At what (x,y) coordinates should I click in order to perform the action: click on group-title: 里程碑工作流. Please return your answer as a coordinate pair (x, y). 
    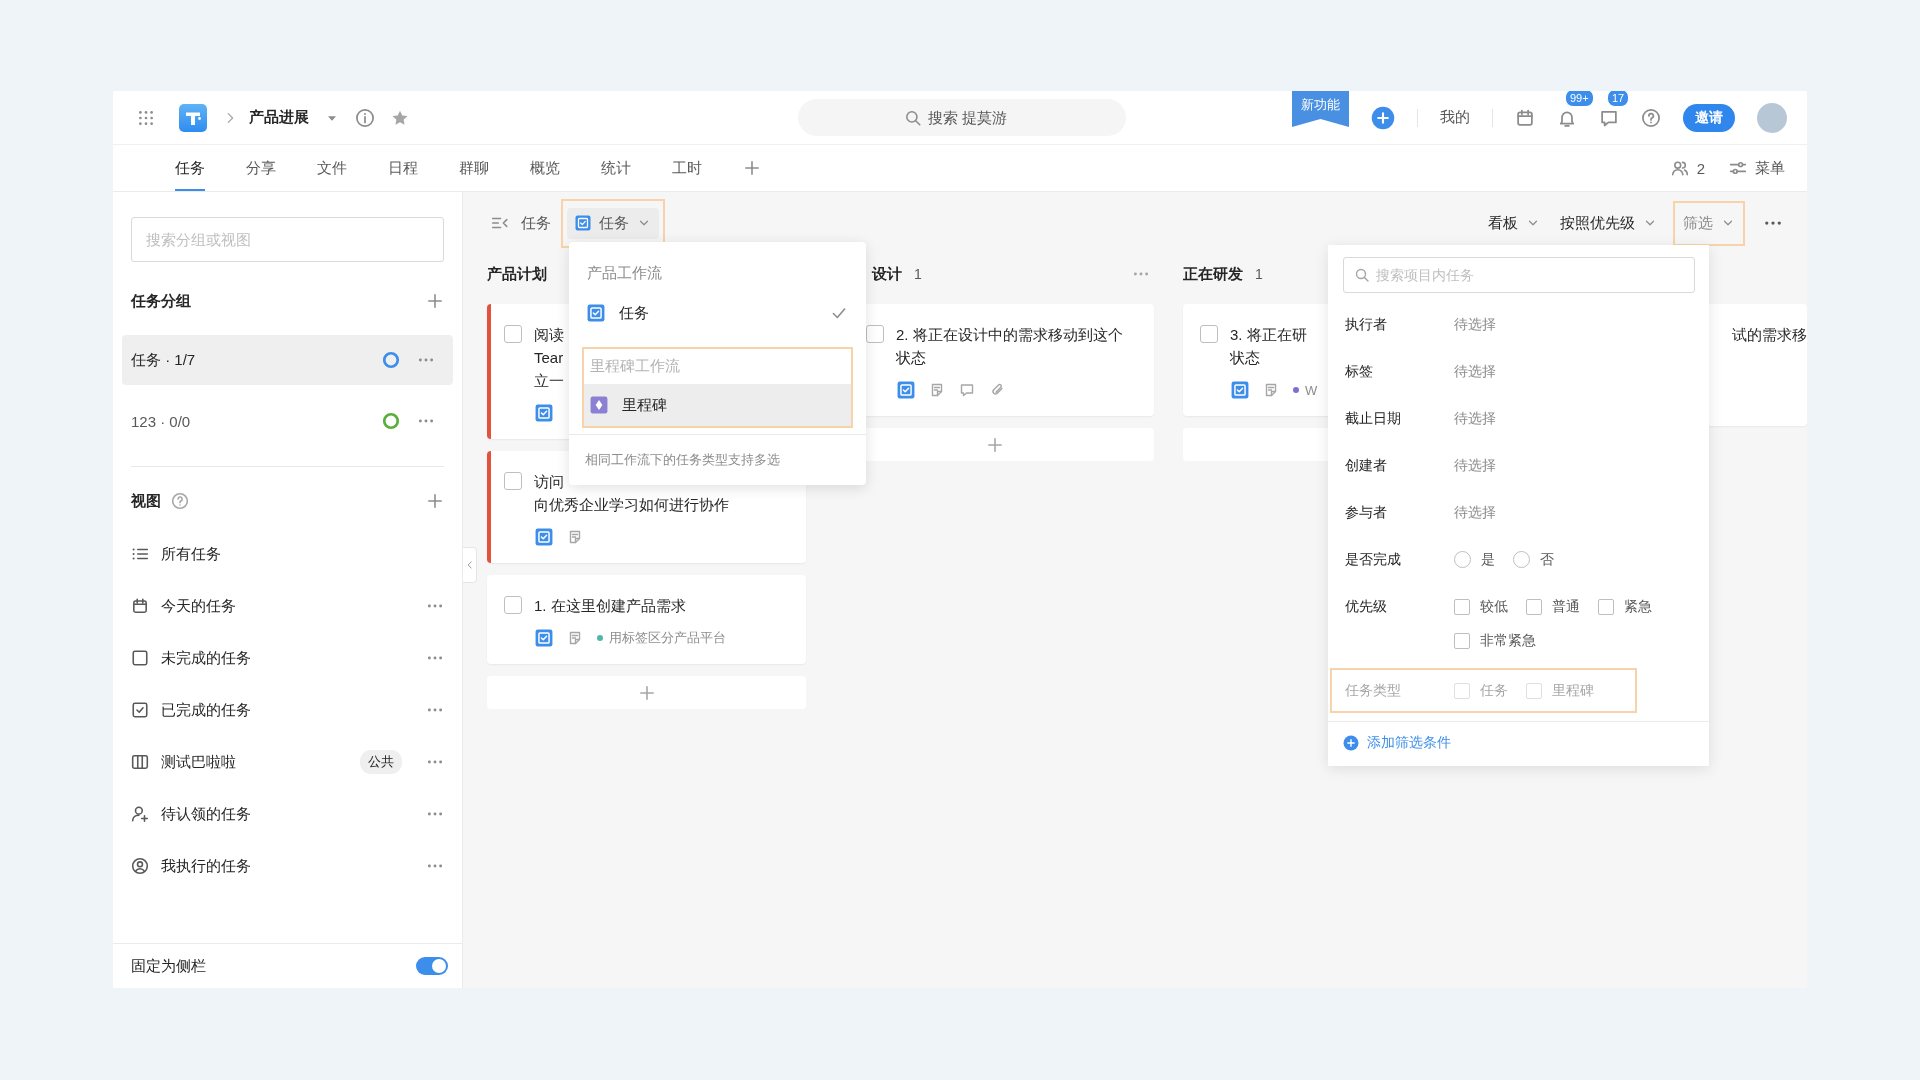
    Looking at the image, I should click on (635, 366).